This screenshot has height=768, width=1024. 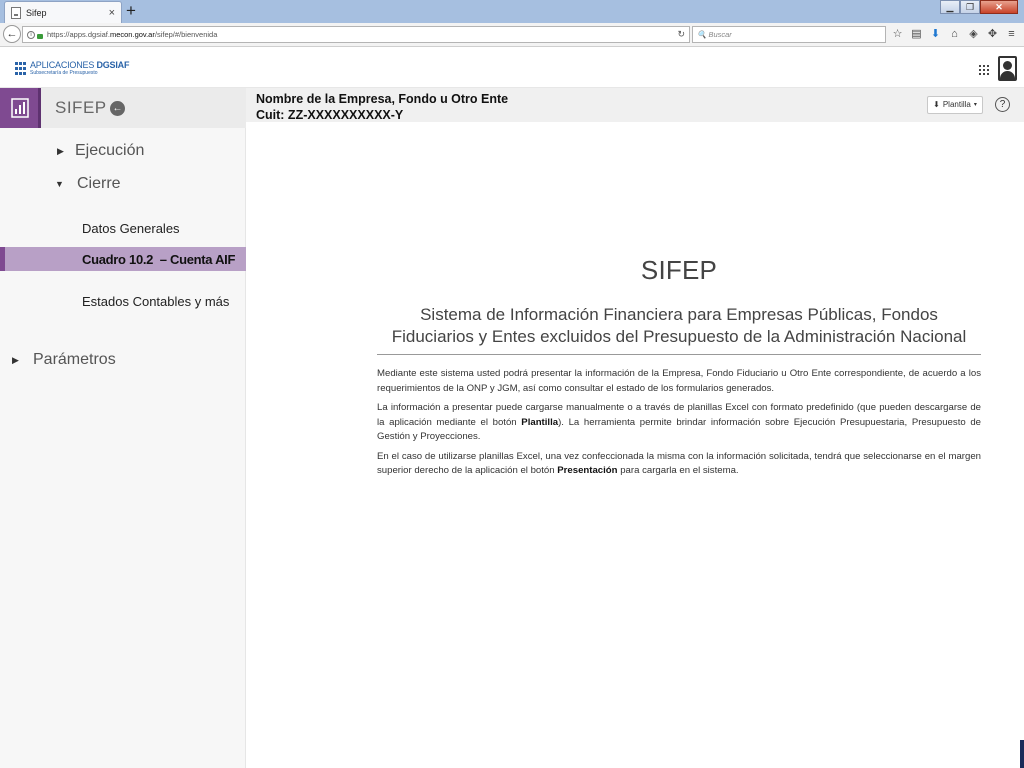 I want to click on url-path: /sifep/#/bienvenida, so click(x=186, y=34).